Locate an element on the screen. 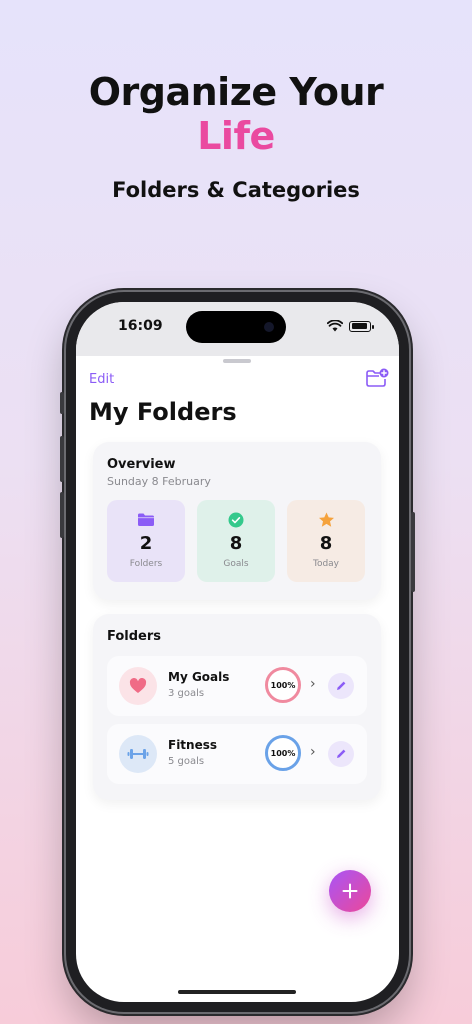  add-folder-icon is located at coordinates (377, 378).